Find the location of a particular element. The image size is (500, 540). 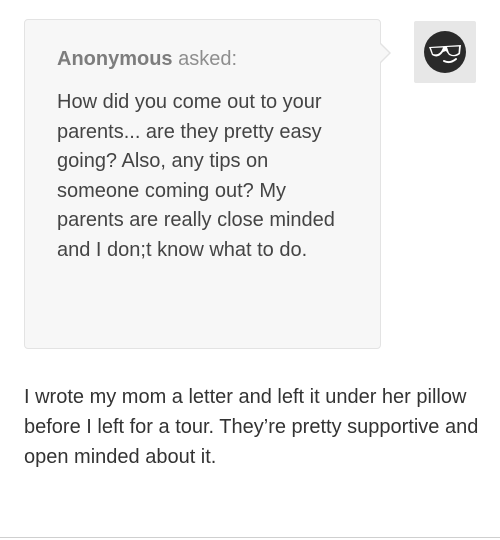

asker-name: Anonymous is located at coordinates (115, 59).